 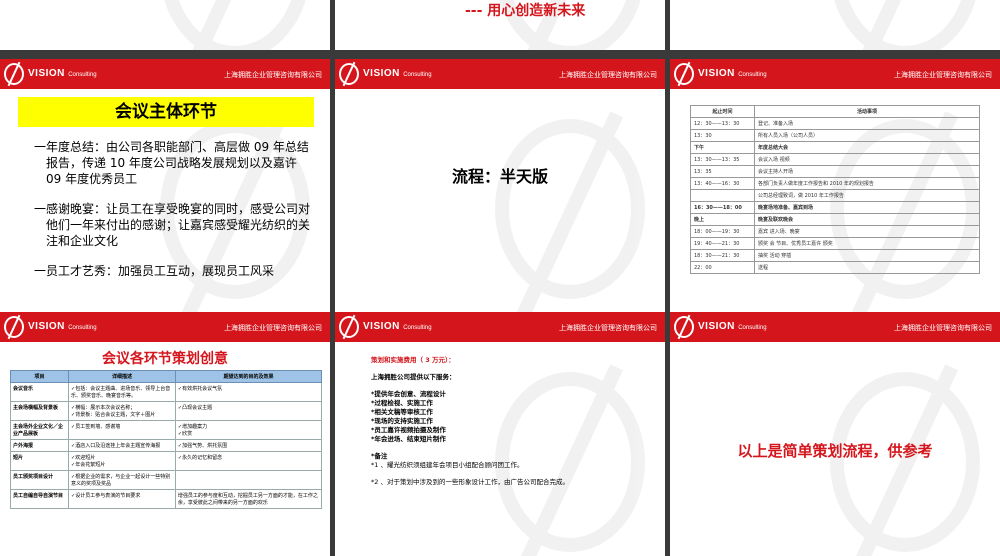 I want to click on time-cell: 13：30——13：35, so click(x=722, y=159).